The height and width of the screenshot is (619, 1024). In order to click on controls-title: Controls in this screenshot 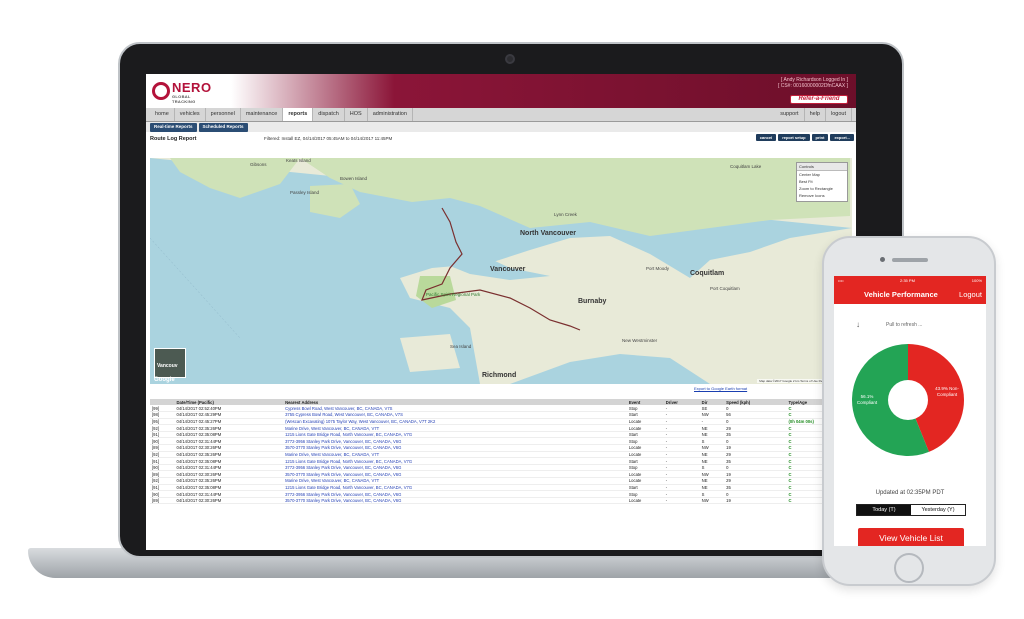, I will do `click(822, 167)`.